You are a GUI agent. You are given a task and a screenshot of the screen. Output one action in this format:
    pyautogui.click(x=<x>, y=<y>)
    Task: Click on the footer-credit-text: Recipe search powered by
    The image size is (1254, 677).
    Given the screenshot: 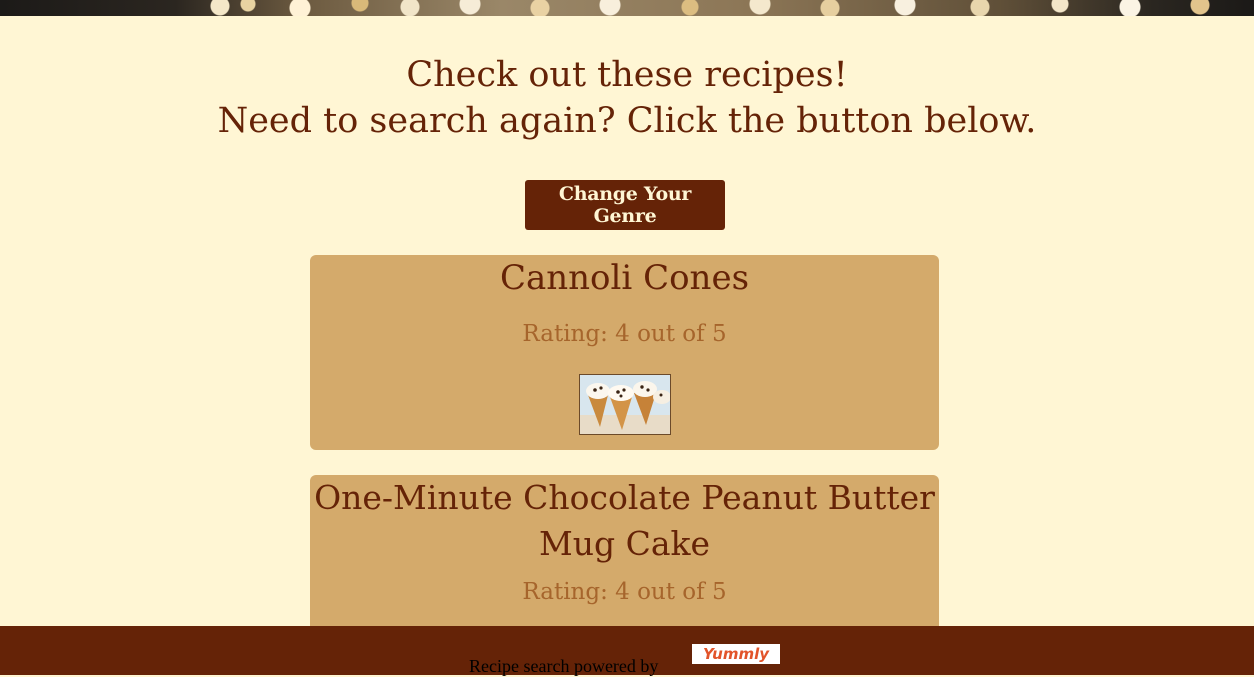 What is the action you would take?
    pyautogui.click(x=564, y=666)
    